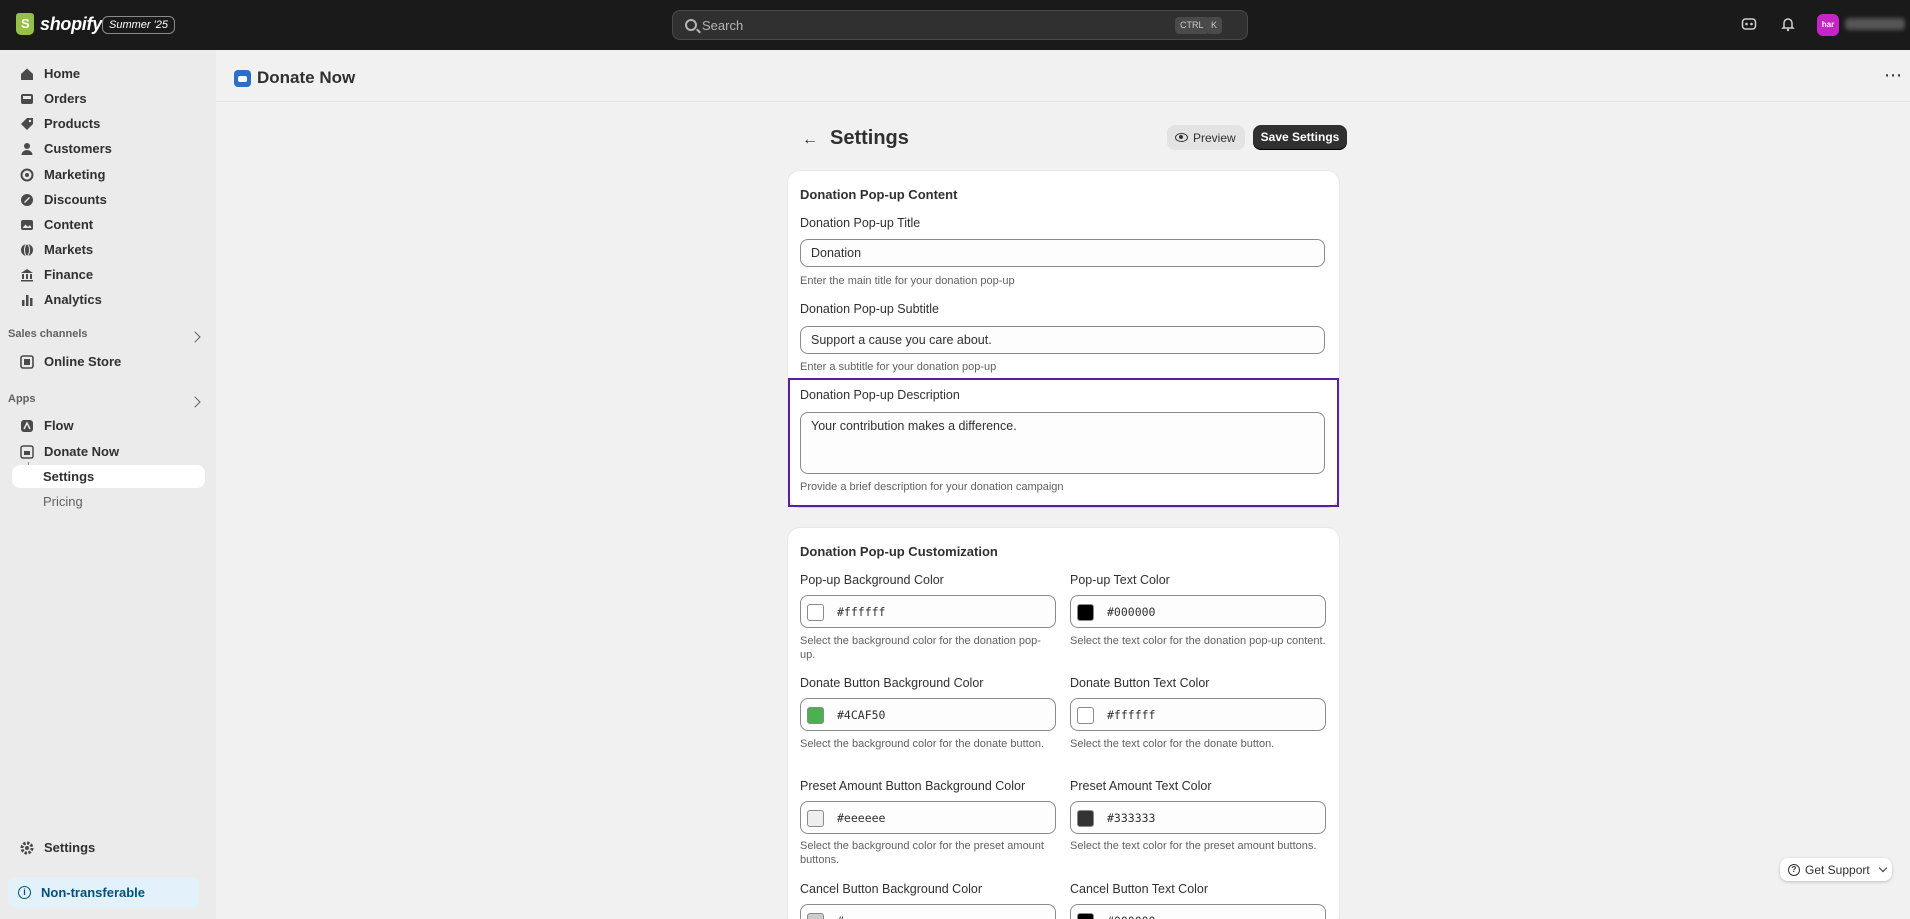 Image resolution: width=1910 pixels, height=919 pixels. I want to click on top-bar: shopify Summer '25 Search CTRL K har, so click(955, 25).